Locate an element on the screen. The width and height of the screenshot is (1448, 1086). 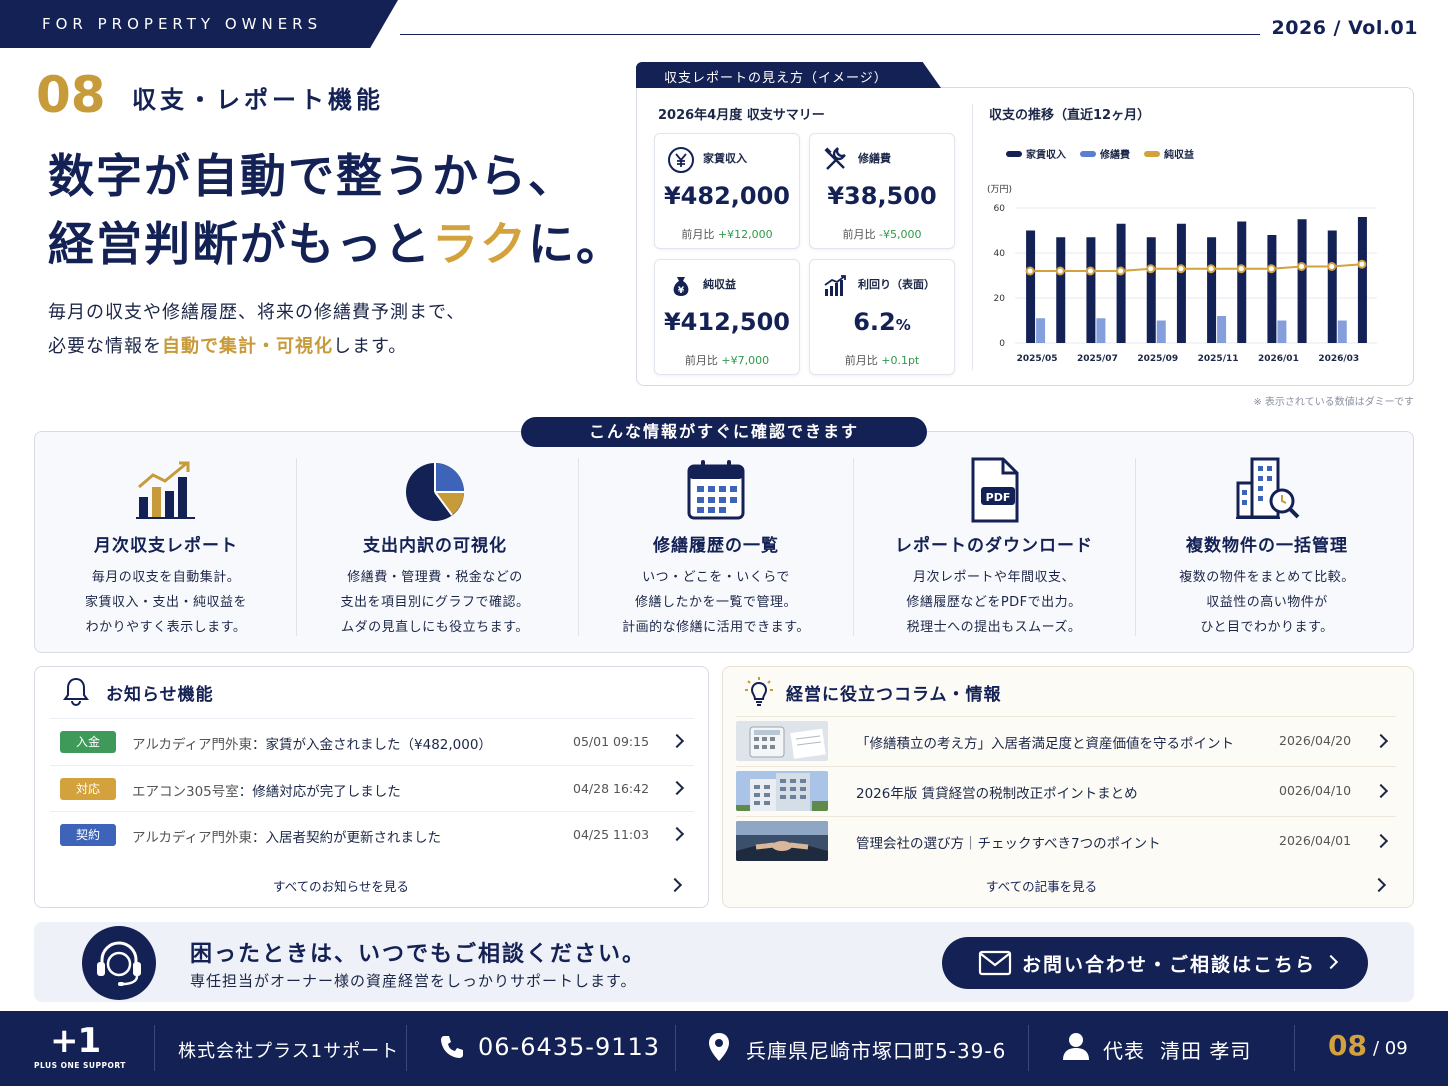
dummy-note: ※ 表示されている数値はダミーです is located at coordinates (1333, 402).